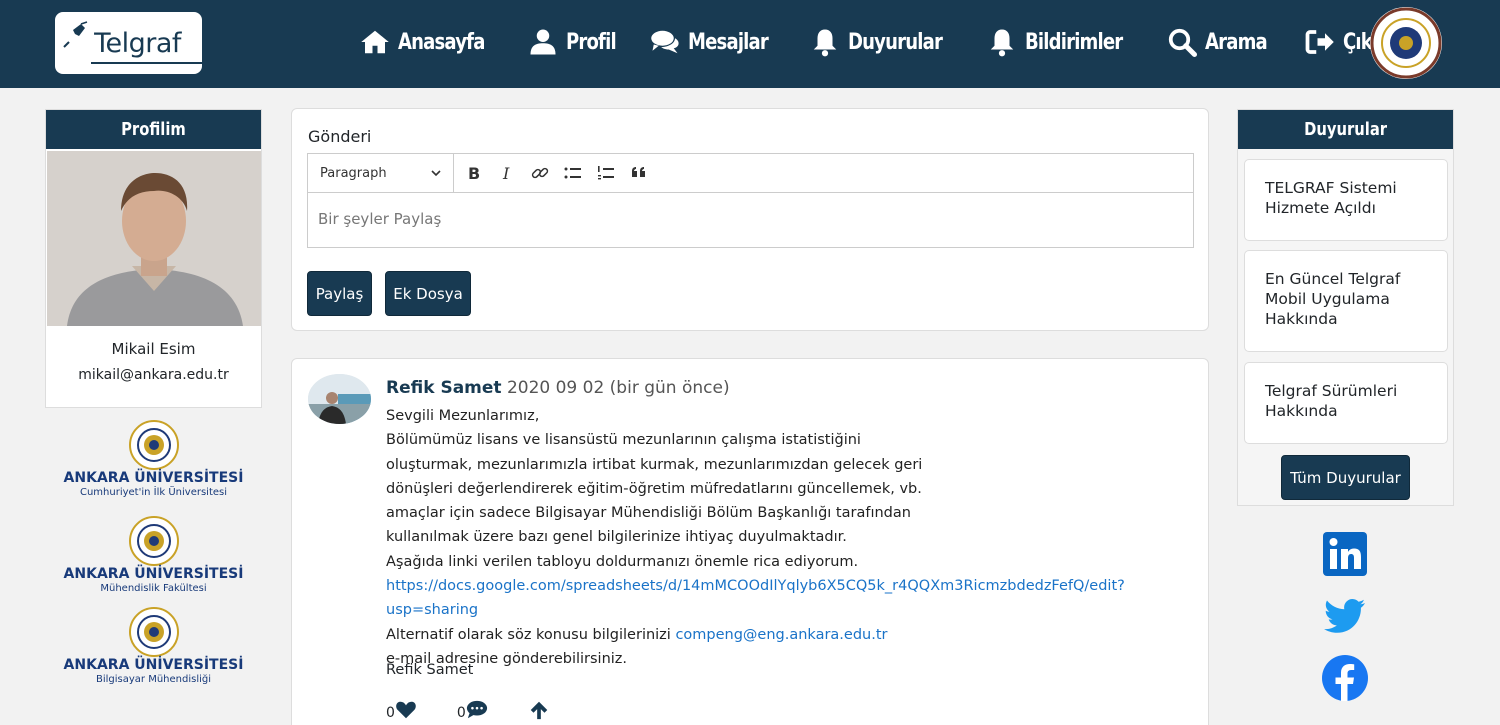 The image size is (1500, 725). I want to click on logo-text: Telgraf, so click(137, 43).